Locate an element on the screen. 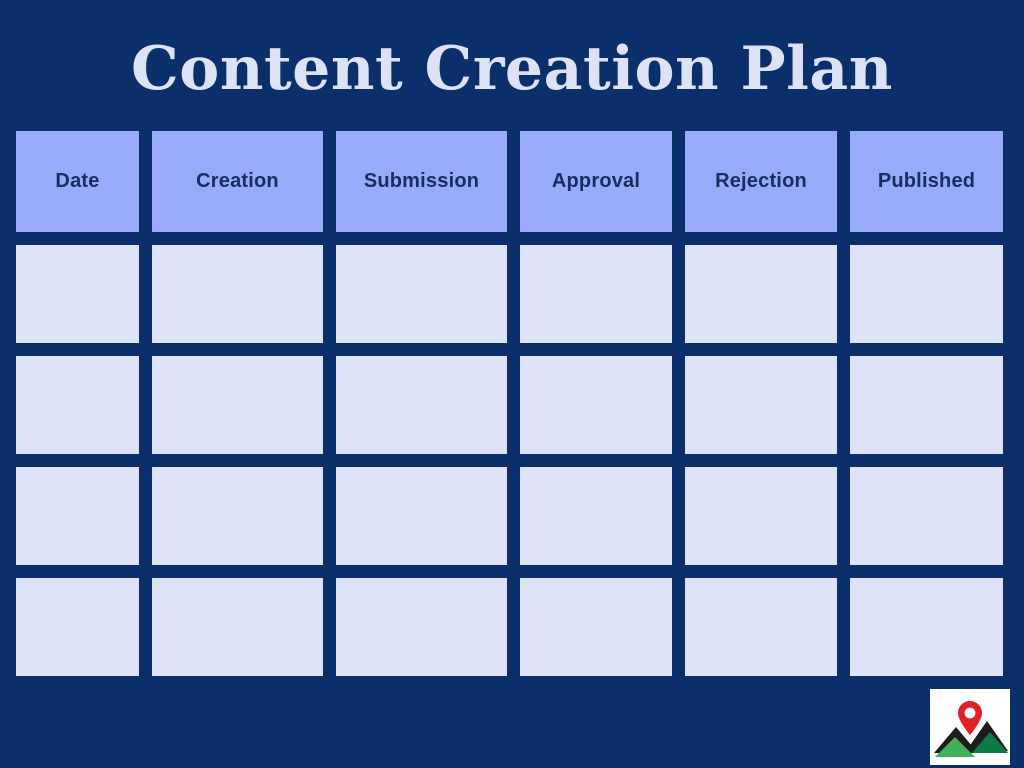 This screenshot has width=1024, height=768. column-header-label: Published is located at coordinates (926, 181).